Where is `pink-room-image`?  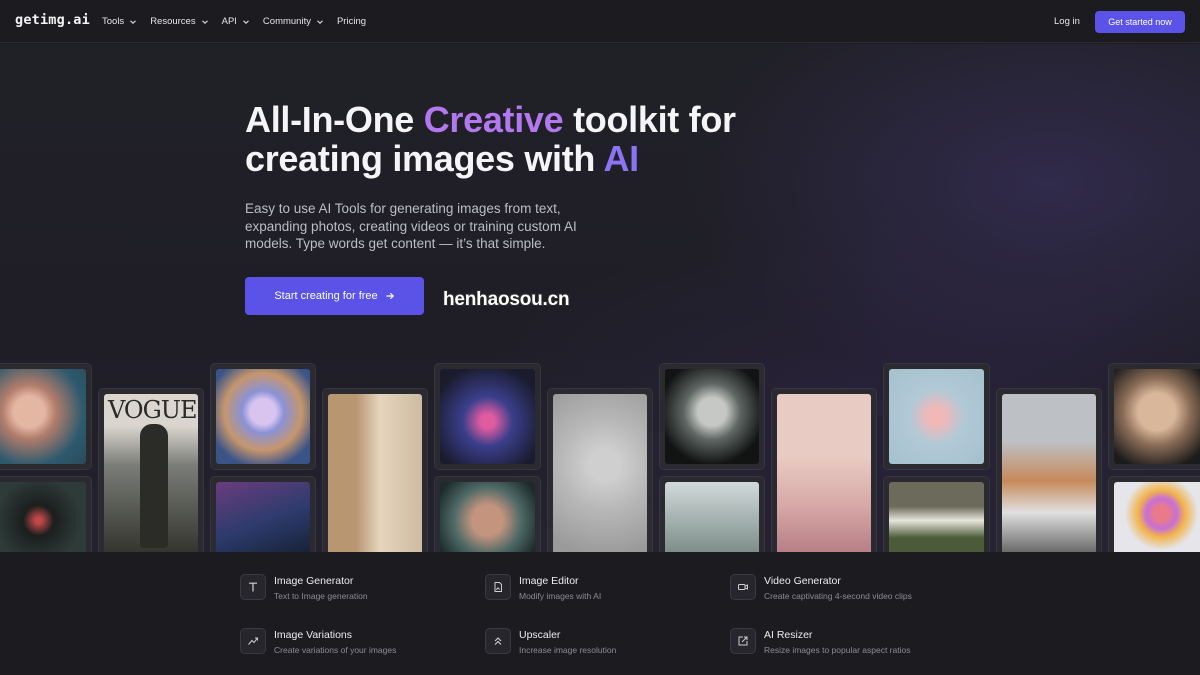
pink-room-image is located at coordinates (824, 473).